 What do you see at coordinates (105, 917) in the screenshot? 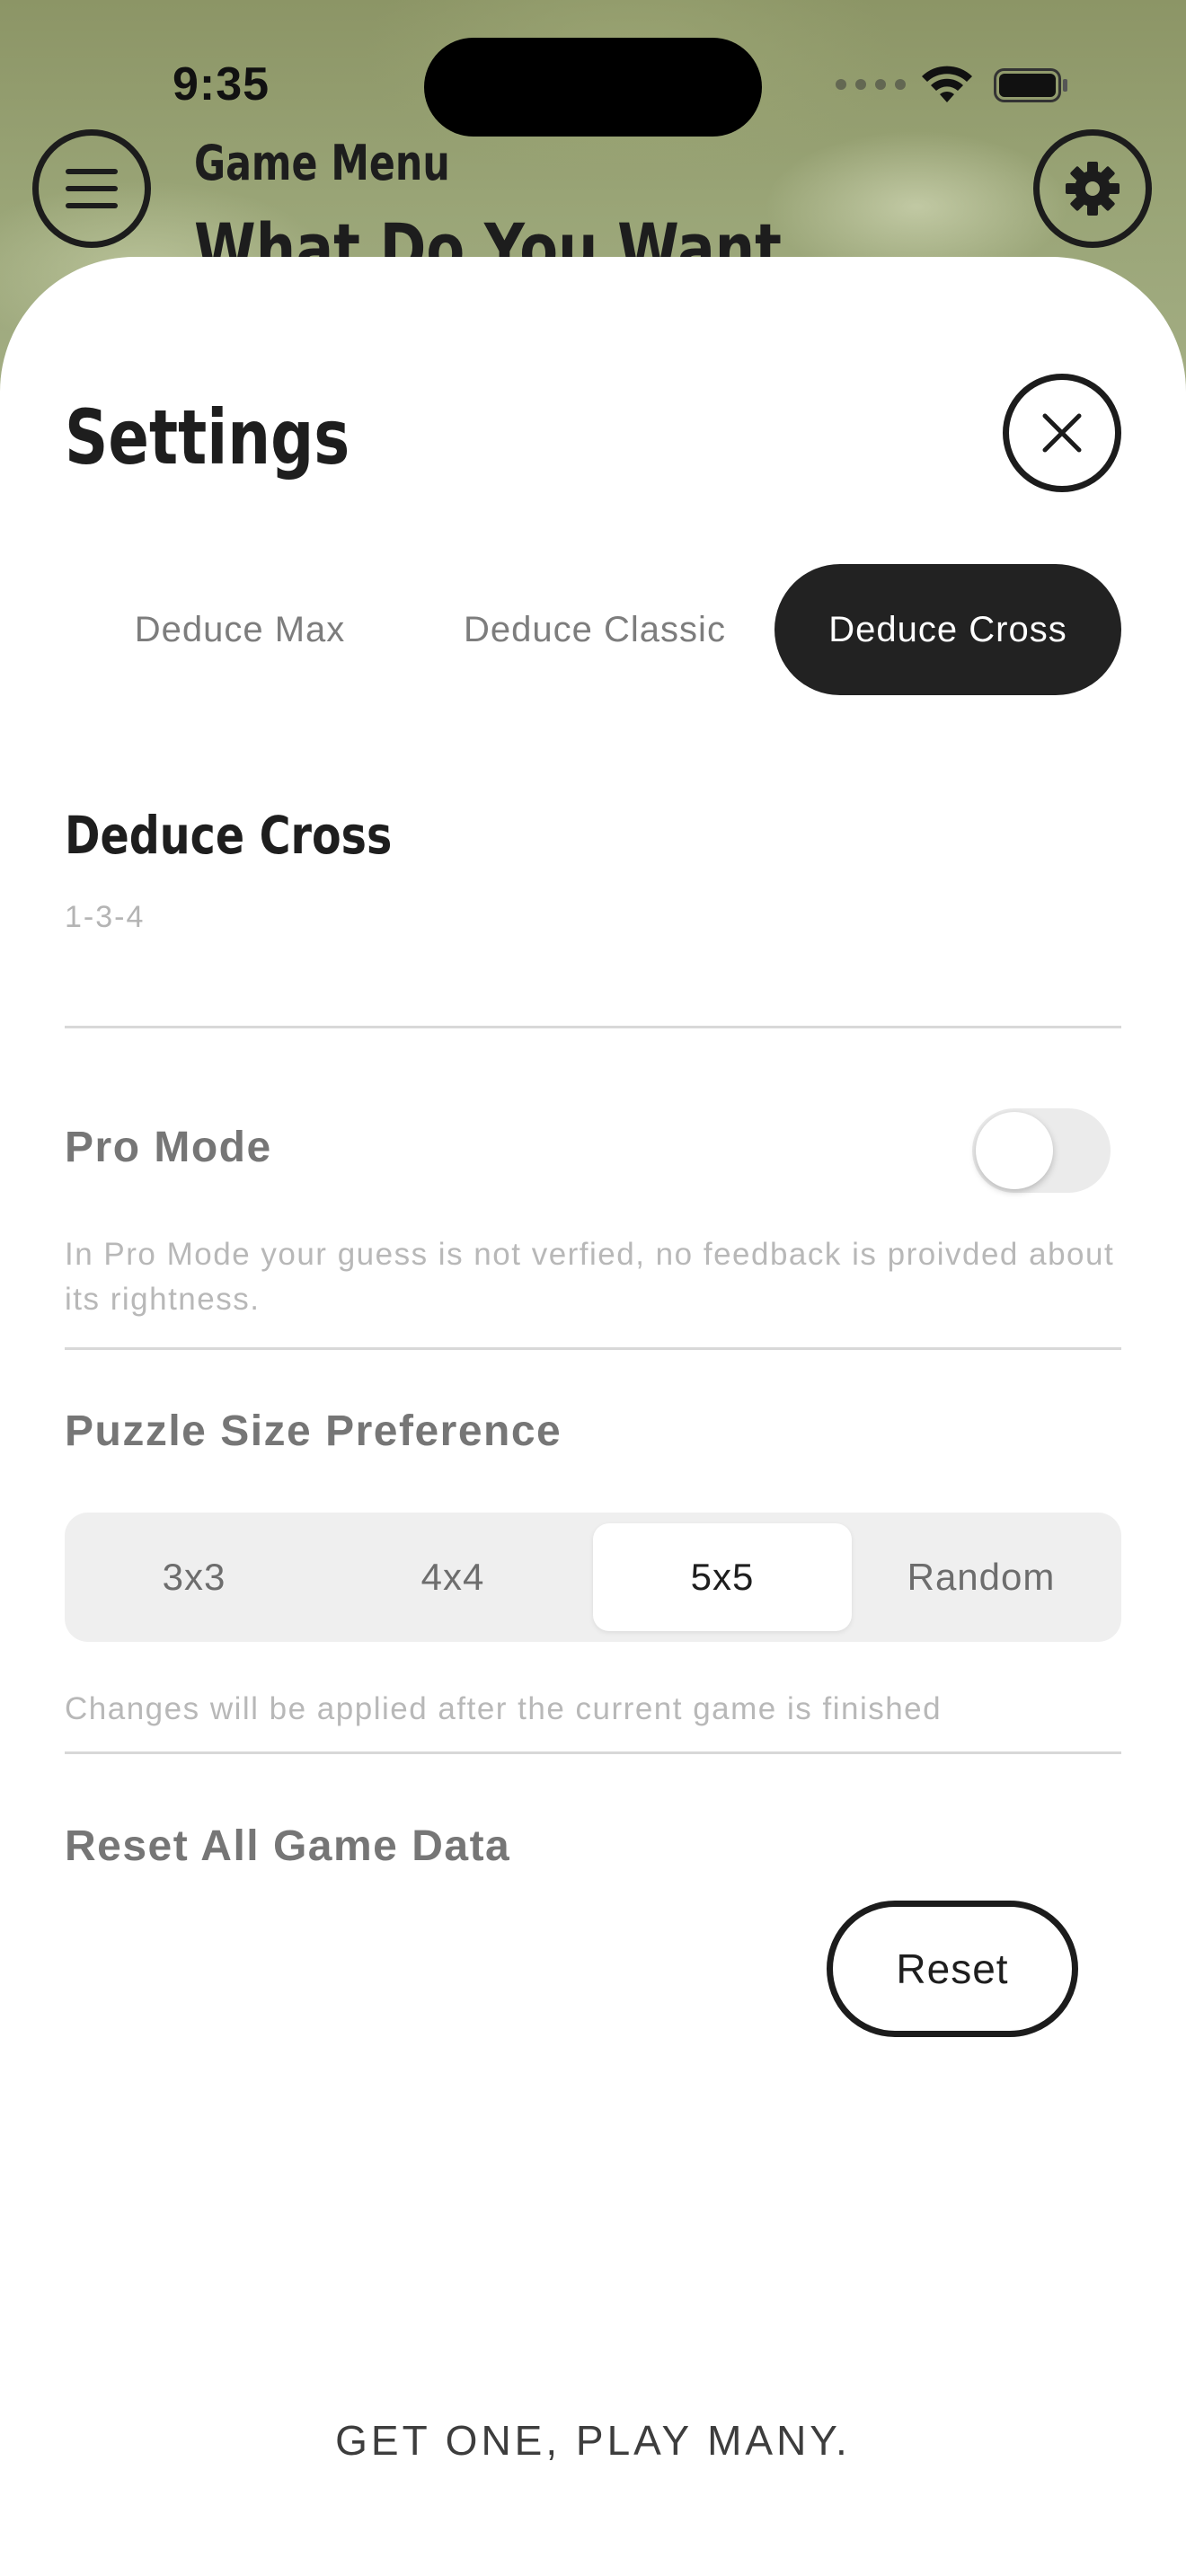
I see `mode-code: 1-3-4` at bounding box center [105, 917].